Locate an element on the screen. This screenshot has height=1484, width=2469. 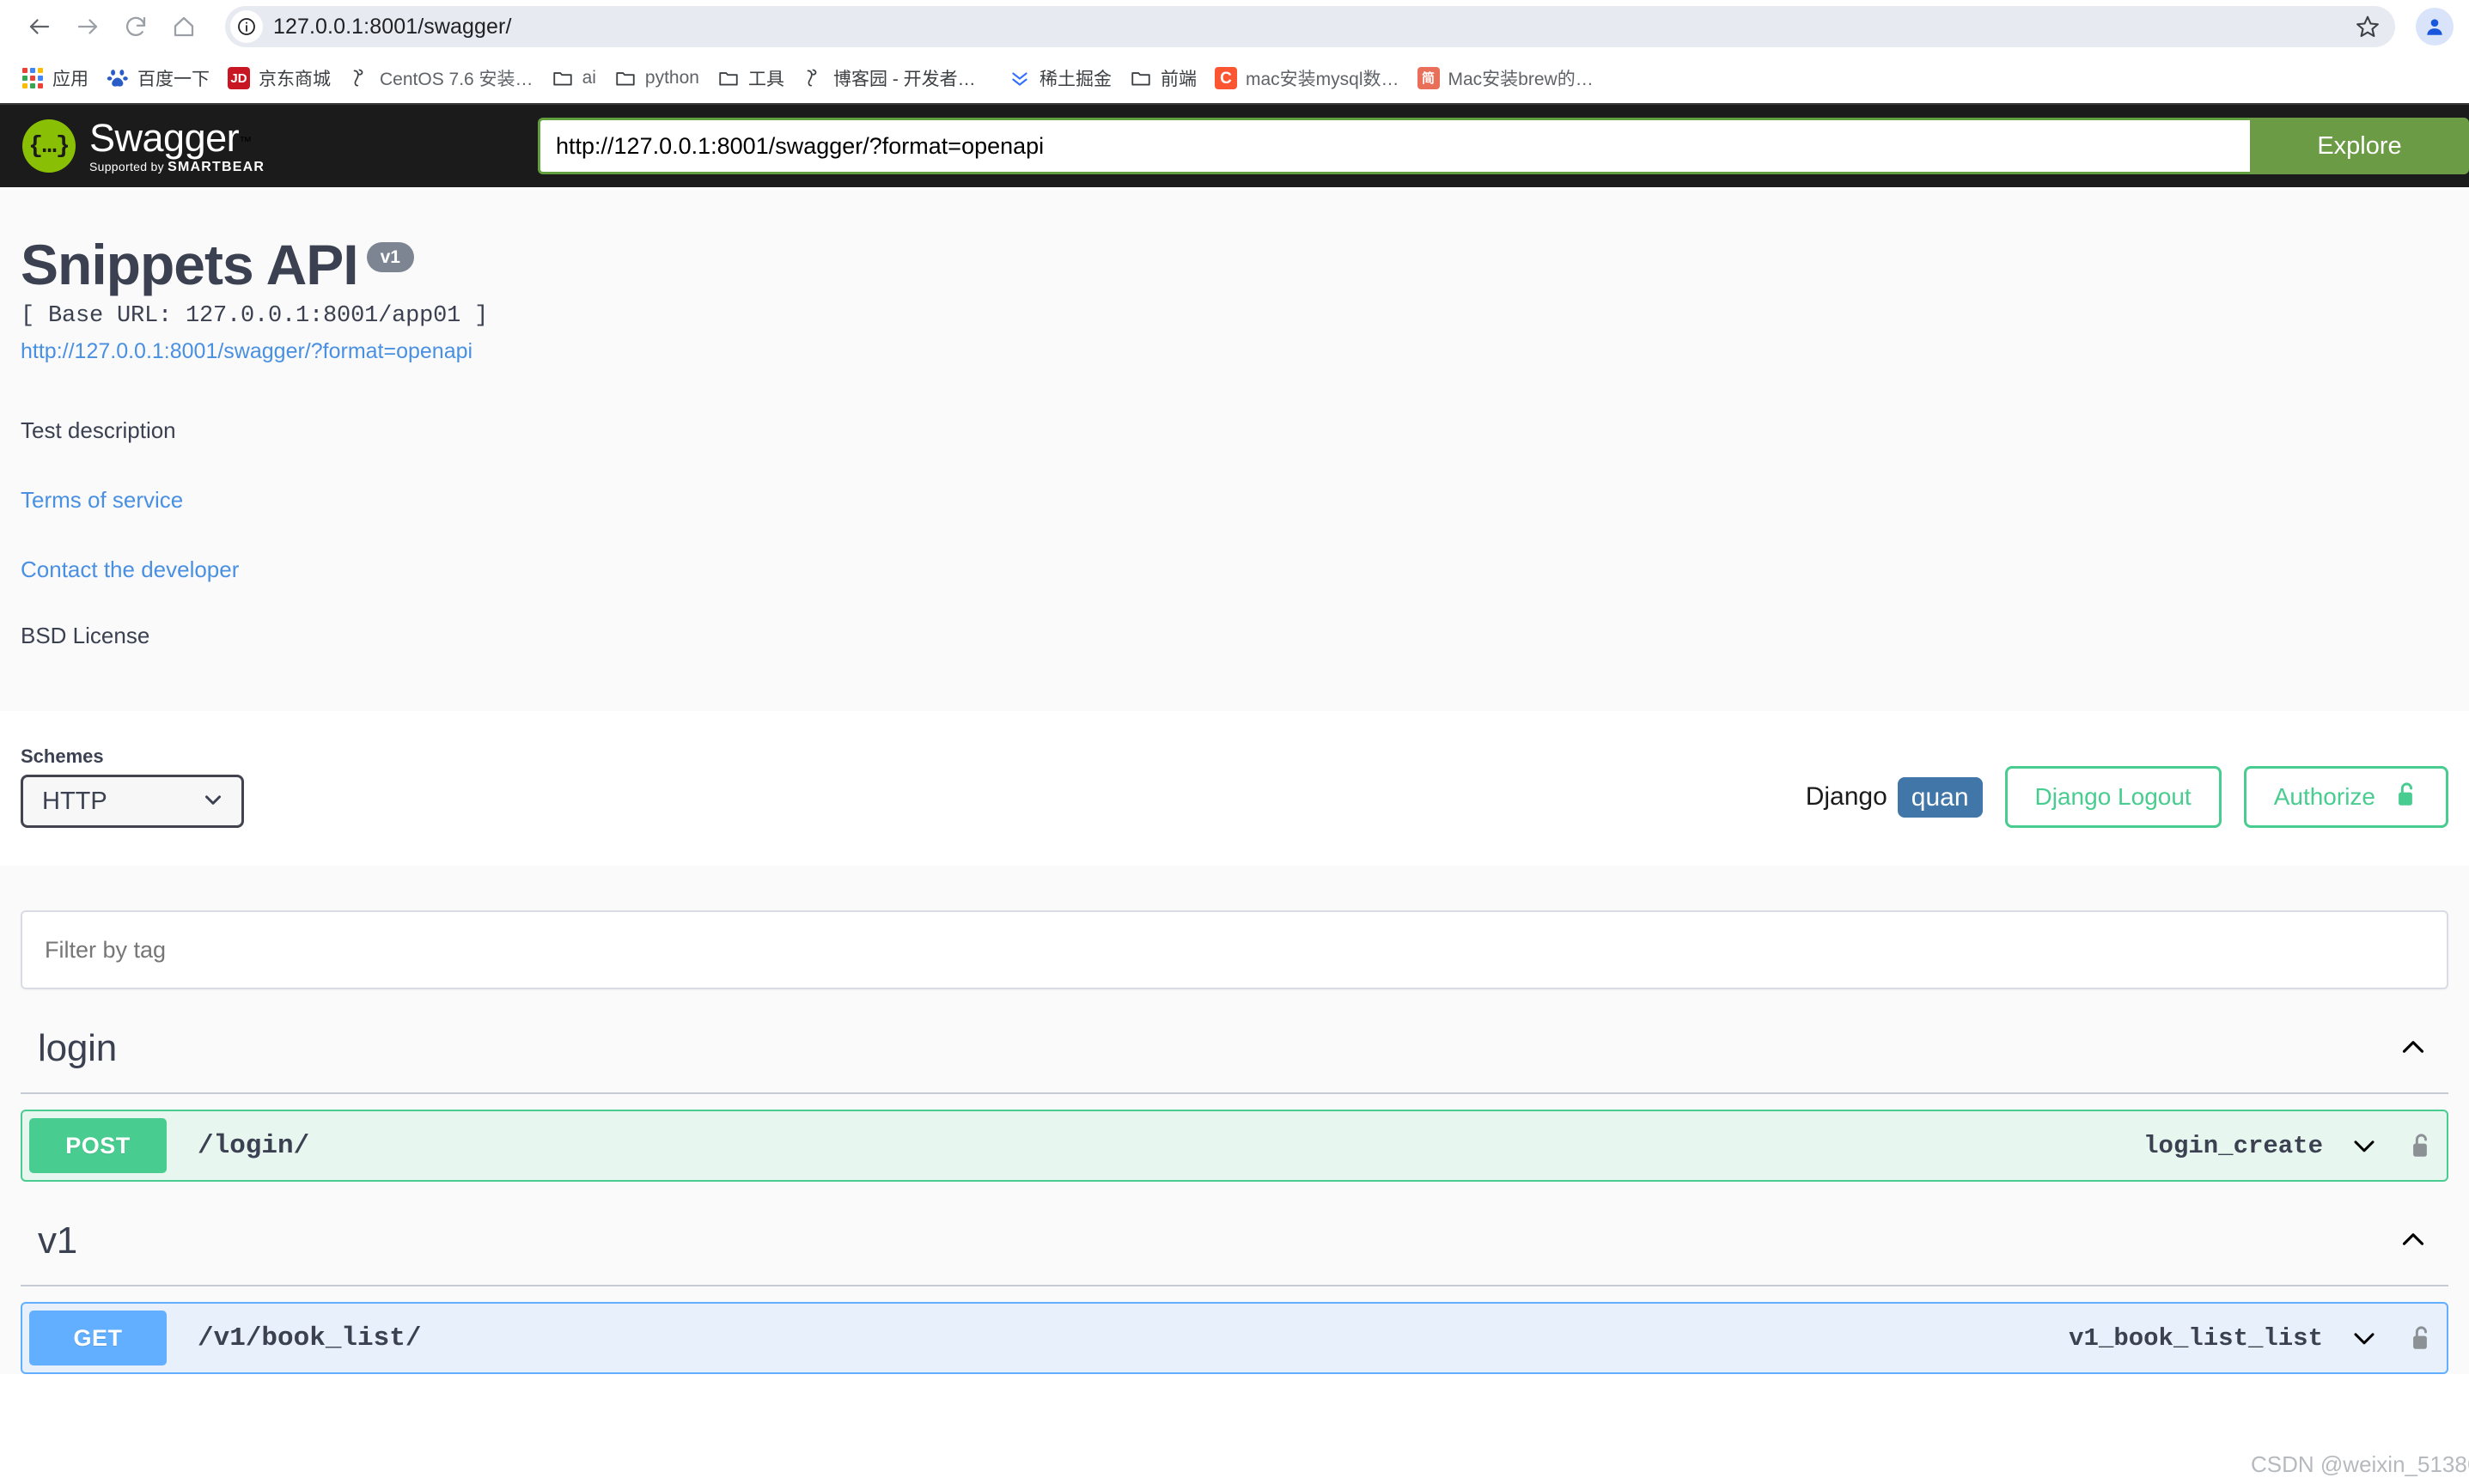
operation-id: login_create is located at coordinates (2233, 1145).